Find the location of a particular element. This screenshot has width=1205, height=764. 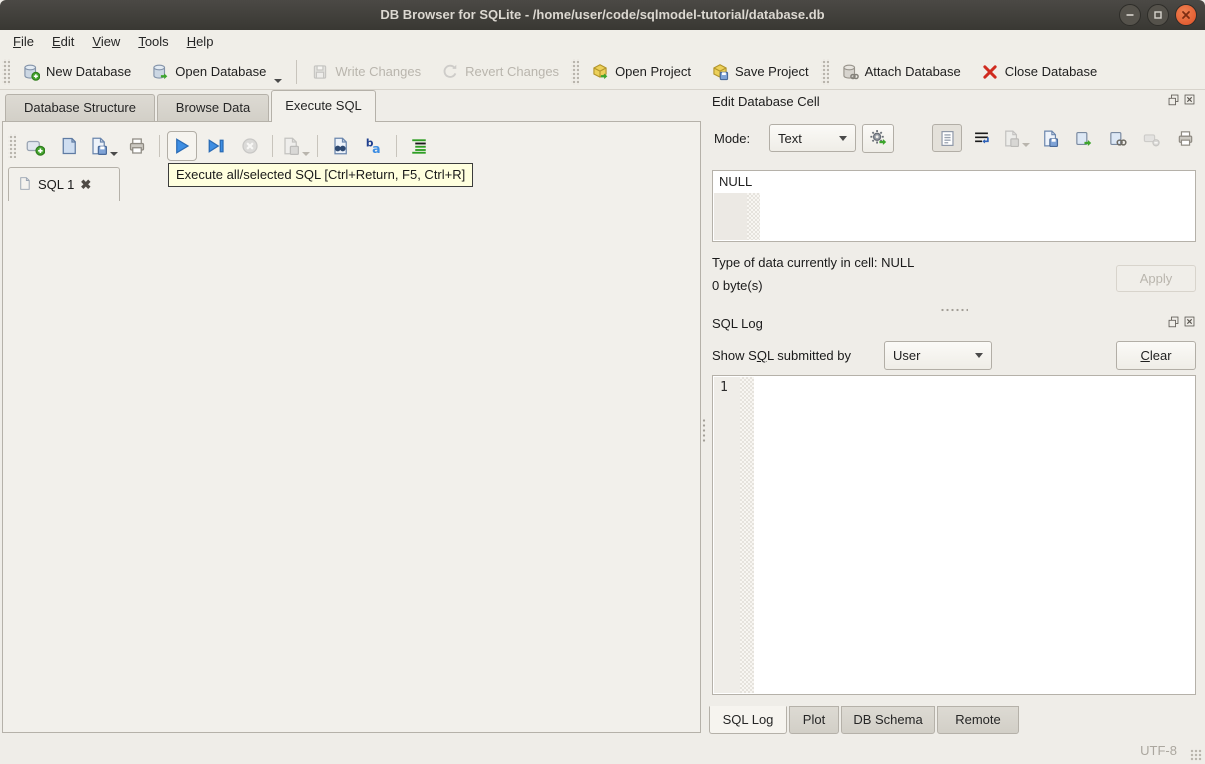

import-cell-icon is located at coordinates (1049, 138).